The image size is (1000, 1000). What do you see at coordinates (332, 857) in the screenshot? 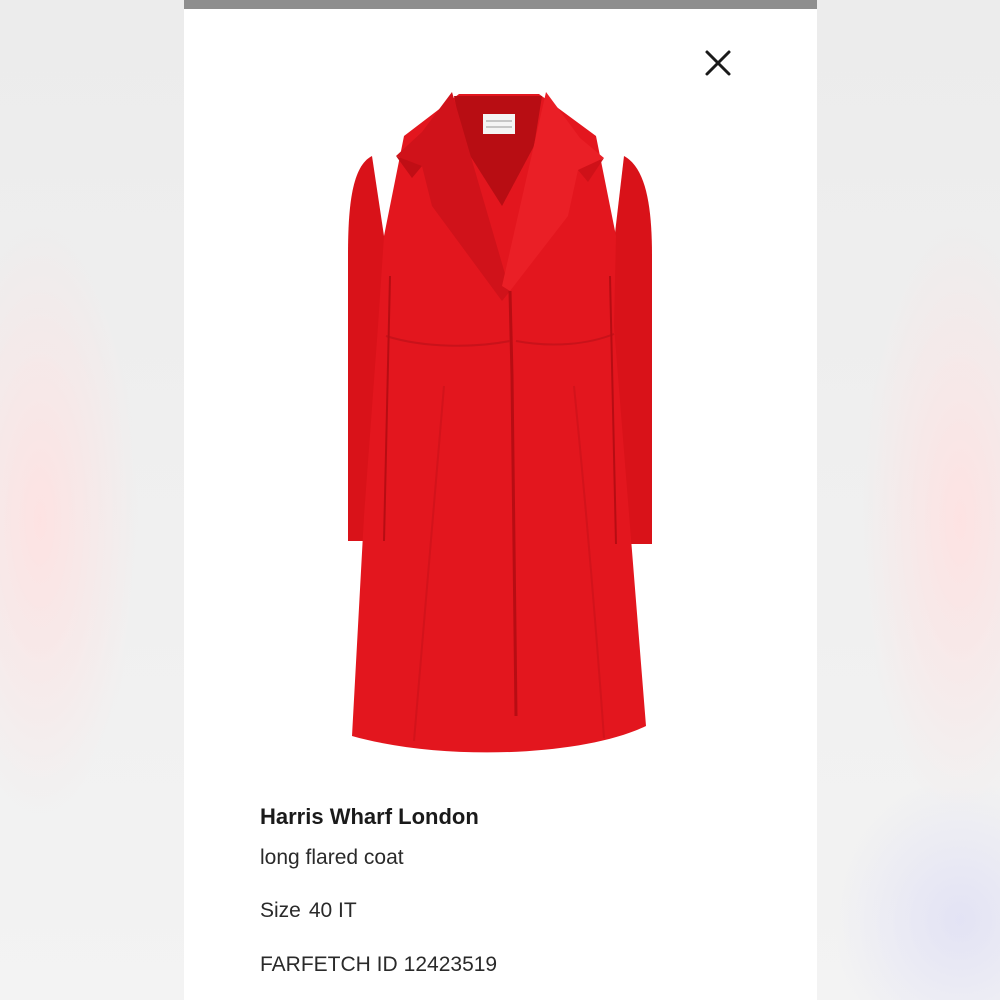
I see `product-name: long flared coat` at bounding box center [332, 857].